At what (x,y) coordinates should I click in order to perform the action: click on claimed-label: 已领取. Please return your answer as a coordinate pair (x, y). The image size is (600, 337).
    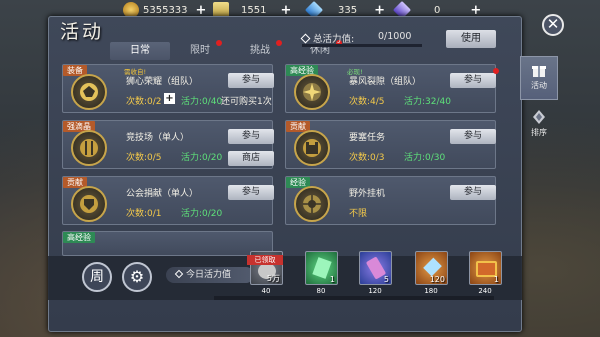
    Looking at the image, I should click on (265, 260).